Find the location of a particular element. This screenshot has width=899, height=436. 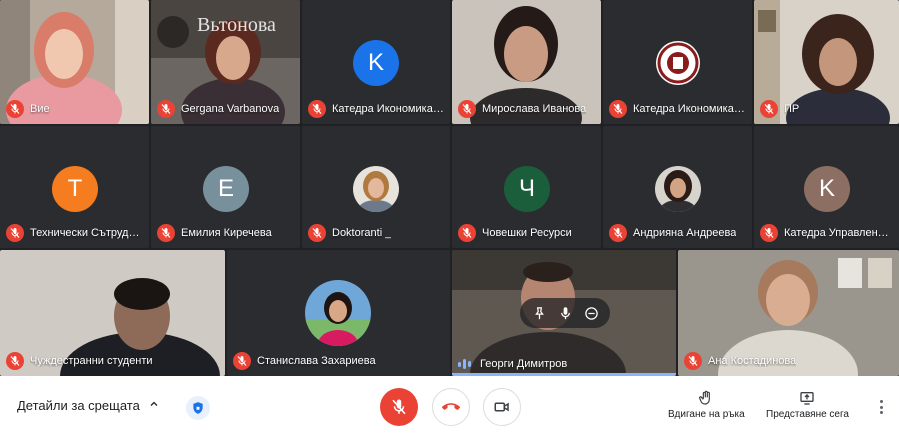

participant-name: Емилия Киречева is located at coordinates (226, 233).